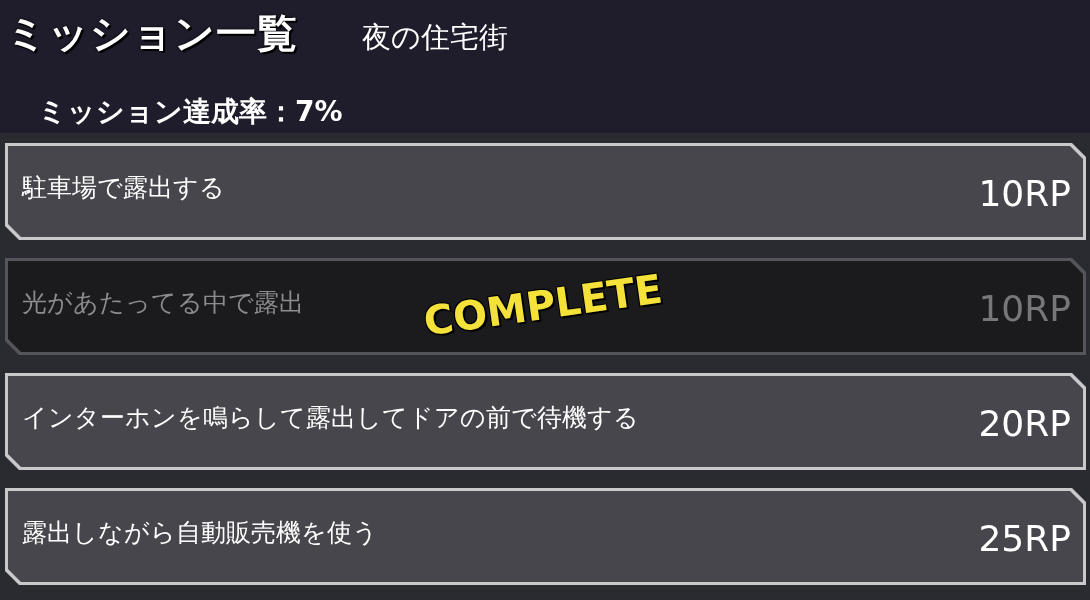  Describe the element at coordinates (200, 533) in the screenshot. I see `mission-name: 露出しながら自動販売機を使う` at that location.